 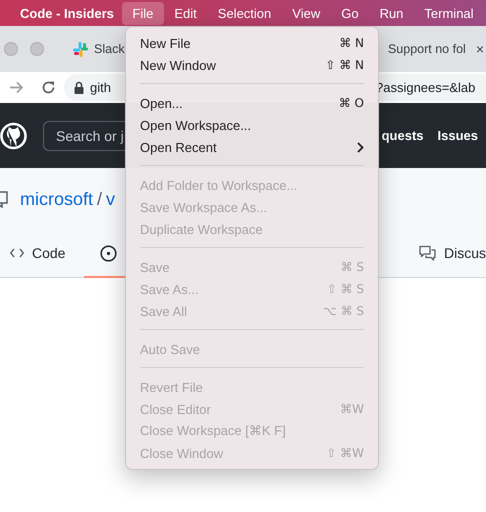 What do you see at coordinates (57, 199) in the screenshot?
I see `repo-owner-link: microsoft` at bounding box center [57, 199].